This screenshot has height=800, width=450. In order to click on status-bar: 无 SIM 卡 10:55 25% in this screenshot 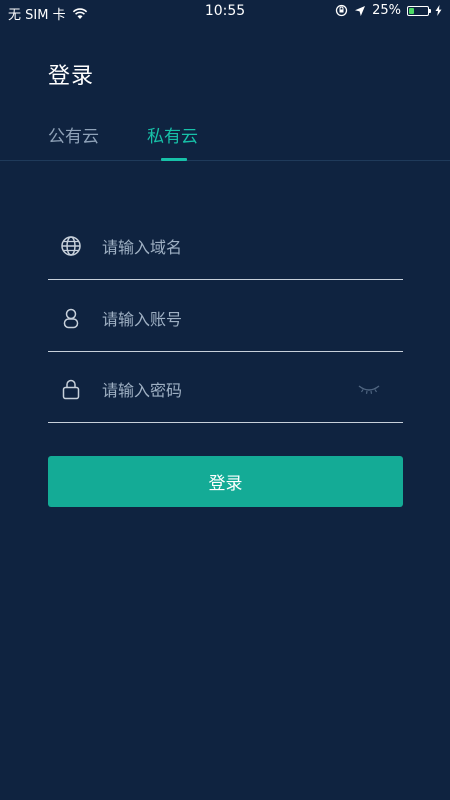, I will do `click(225, 12)`.